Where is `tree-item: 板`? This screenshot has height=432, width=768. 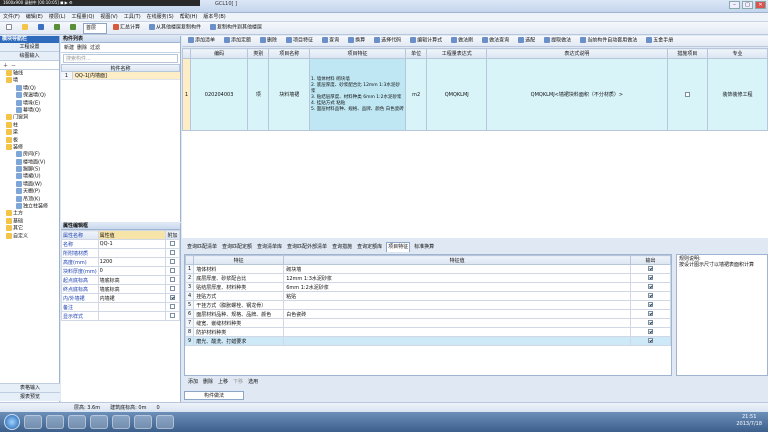
tree-item: 板 is located at coordinates (30, 140).